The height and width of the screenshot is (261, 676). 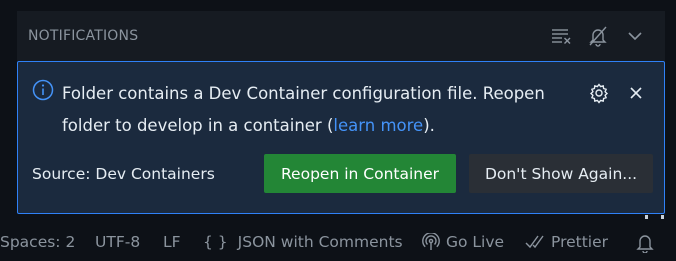 What do you see at coordinates (635, 36) in the screenshot?
I see `chevron-down-icon` at bounding box center [635, 36].